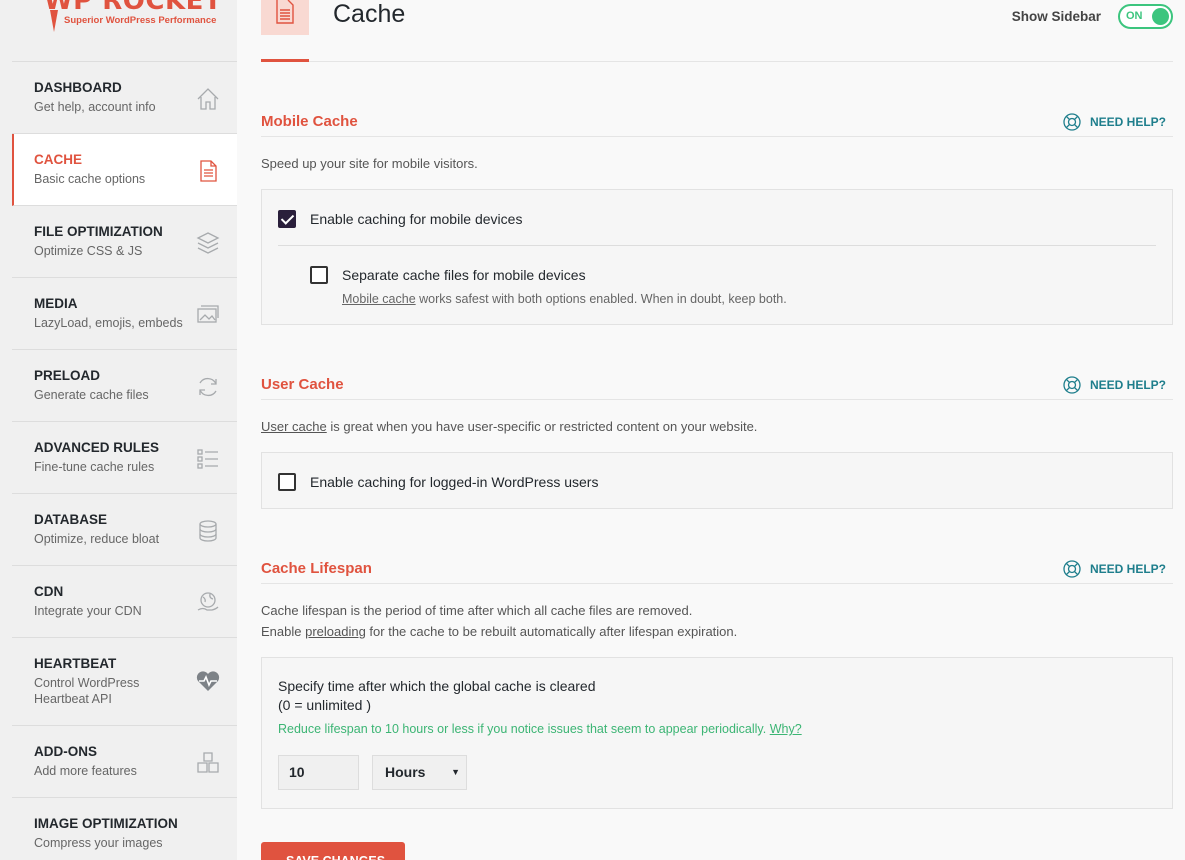  Describe the element at coordinates (208, 314) in the screenshot. I see `images-icon` at that location.